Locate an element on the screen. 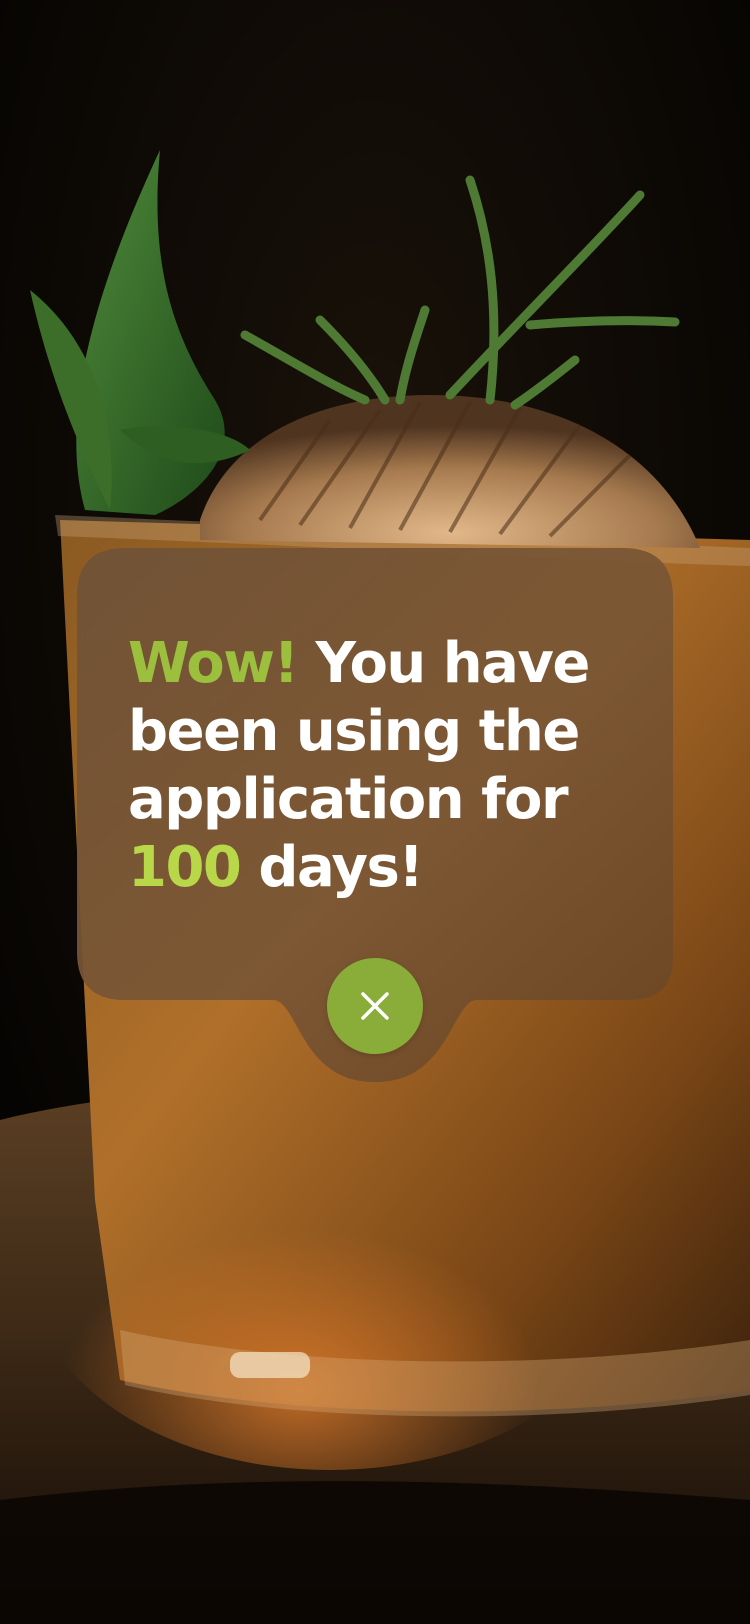 The width and height of the screenshot is (750, 1624). close-icon is located at coordinates (375, 1006).